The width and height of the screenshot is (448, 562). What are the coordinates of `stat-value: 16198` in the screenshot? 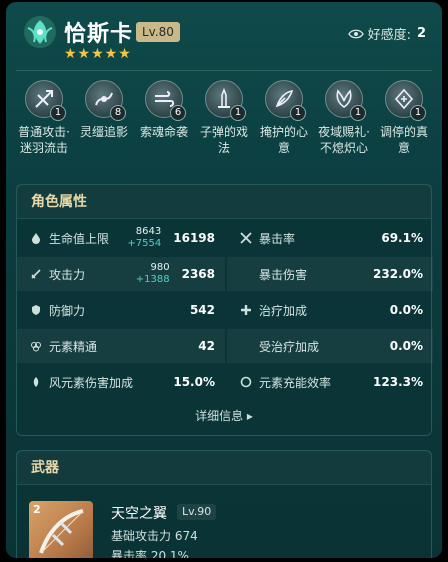 It's located at (194, 238).